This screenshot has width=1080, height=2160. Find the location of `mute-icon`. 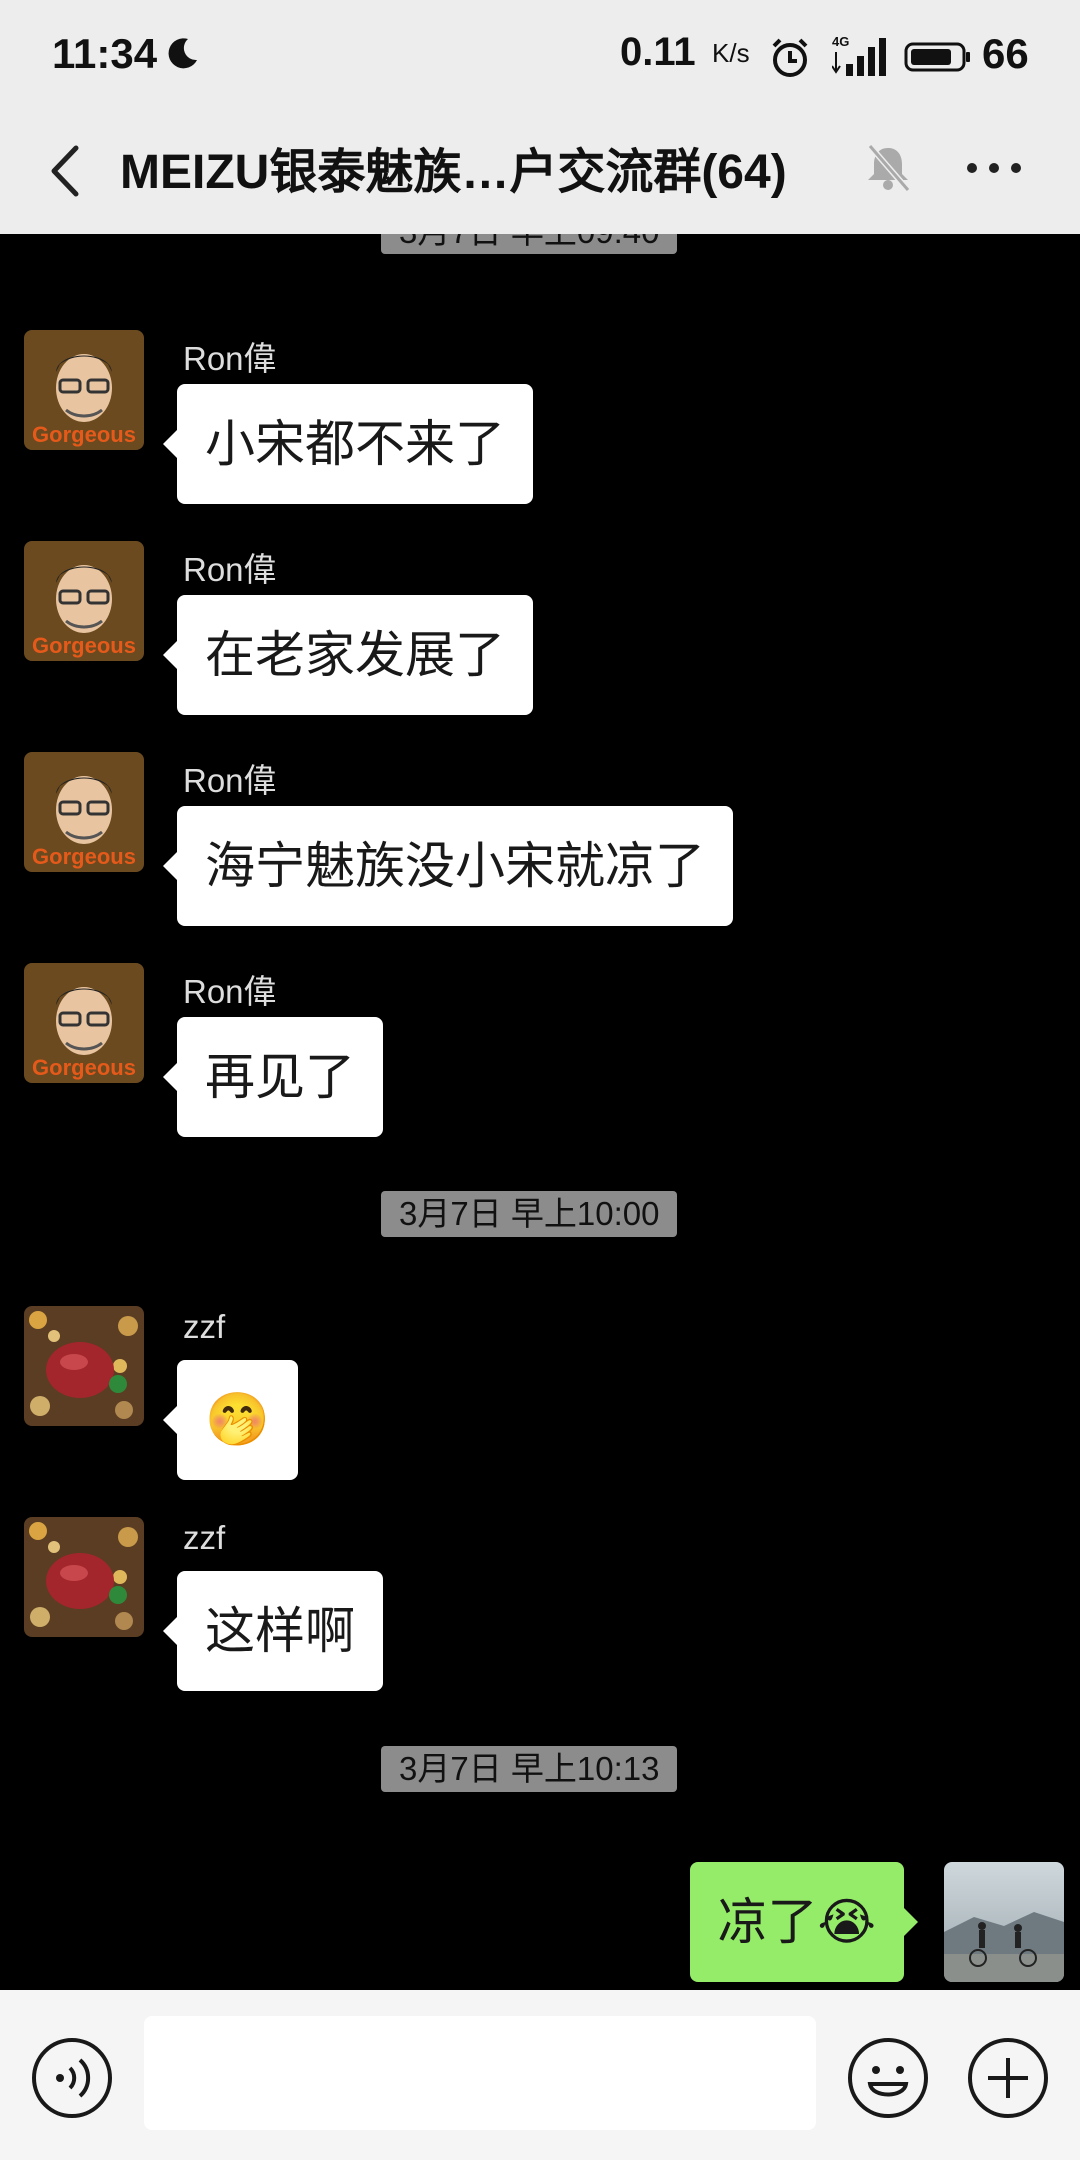

mute-icon is located at coordinates (888, 170).